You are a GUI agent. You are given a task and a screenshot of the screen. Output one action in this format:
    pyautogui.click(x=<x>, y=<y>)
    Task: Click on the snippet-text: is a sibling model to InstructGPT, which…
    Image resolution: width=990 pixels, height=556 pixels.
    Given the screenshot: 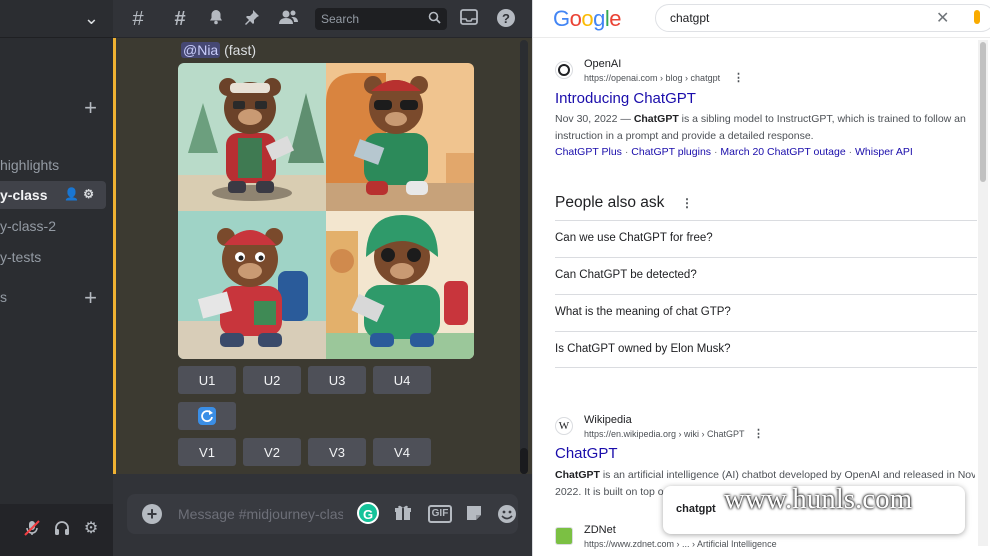 What is the action you would take?
    pyautogui.click(x=760, y=127)
    